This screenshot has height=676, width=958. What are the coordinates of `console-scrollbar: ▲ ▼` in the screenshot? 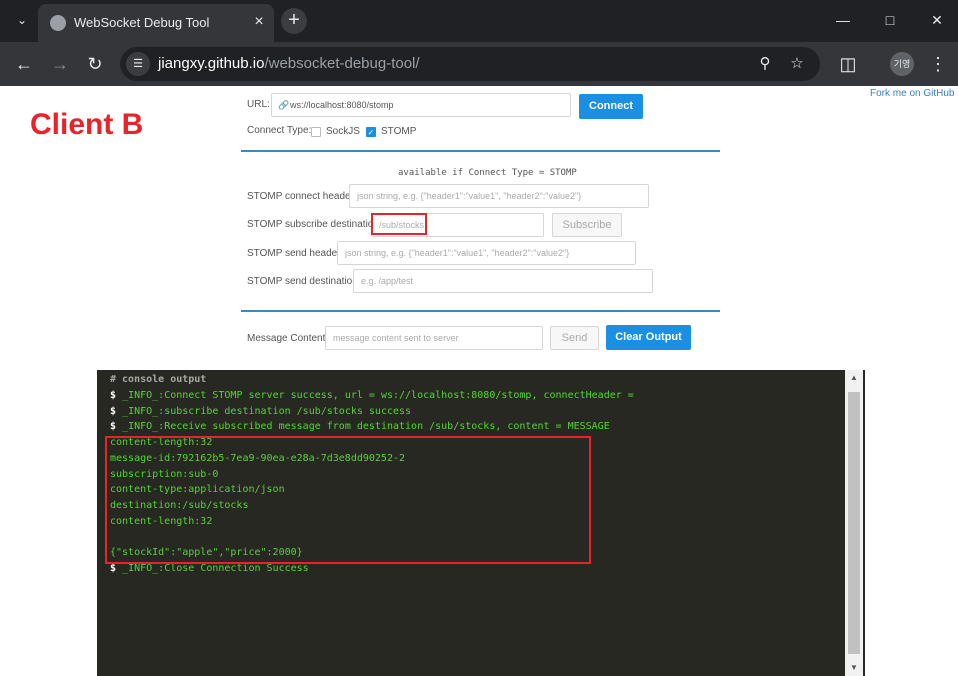 It's located at (854, 523).